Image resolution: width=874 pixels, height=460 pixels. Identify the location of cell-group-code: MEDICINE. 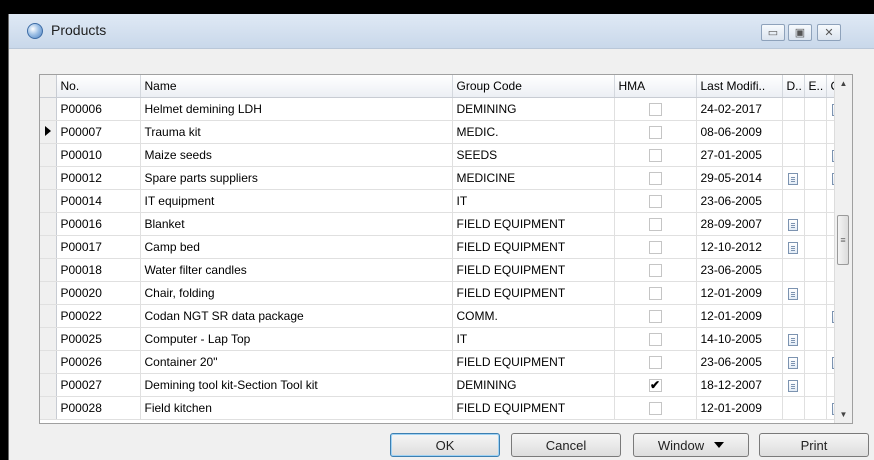
(533, 178).